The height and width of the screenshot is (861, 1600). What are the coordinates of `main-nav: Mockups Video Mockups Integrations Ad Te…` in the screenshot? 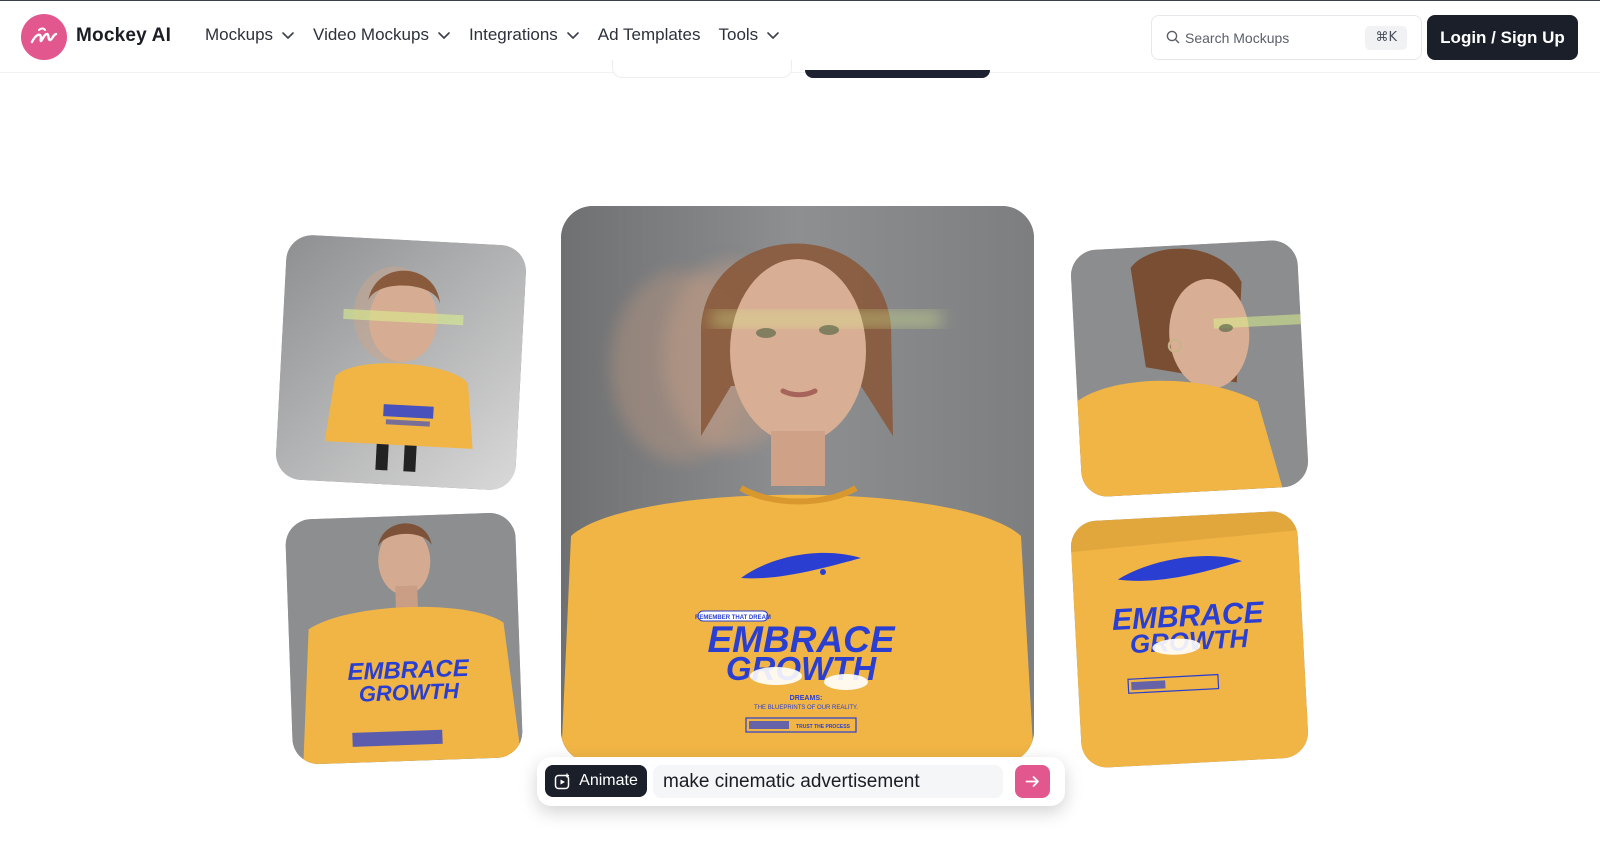 It's located at (501, 35).